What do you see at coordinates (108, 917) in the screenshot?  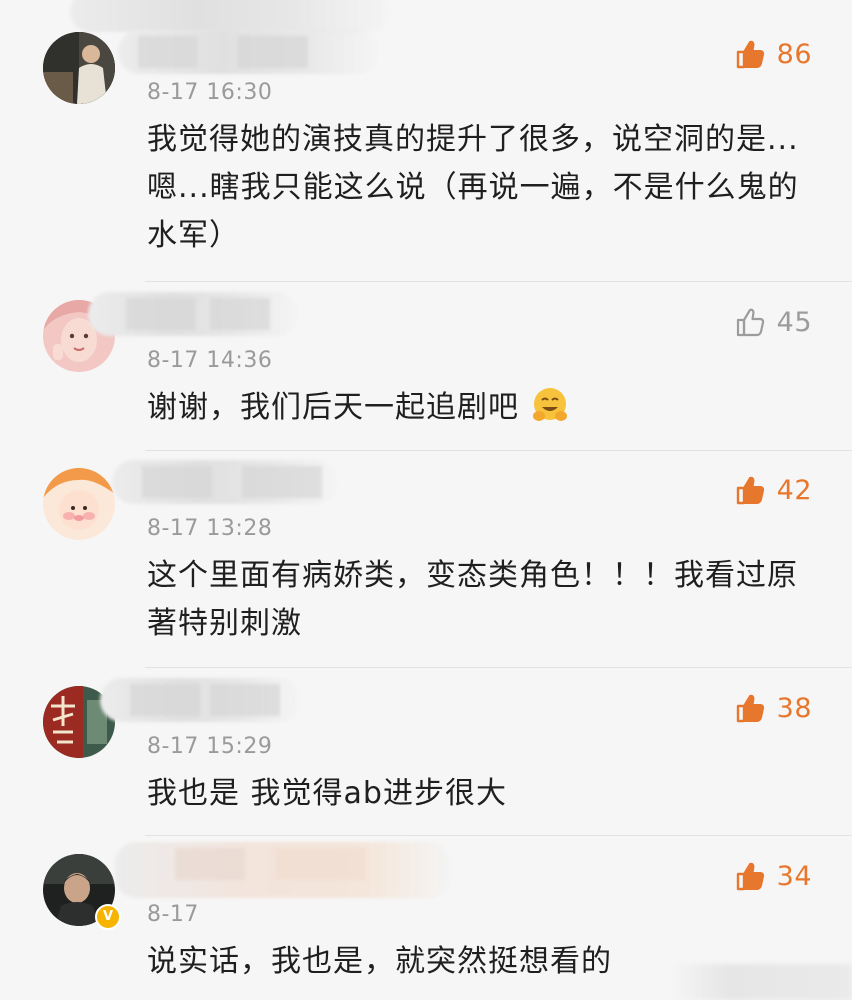 I see `verified-badge-icon: V` at bounding box center [108, 917].